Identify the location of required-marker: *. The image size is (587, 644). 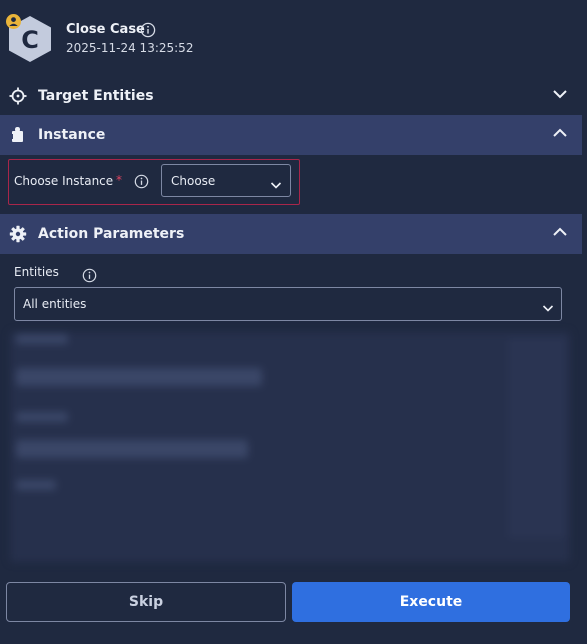
(119, 180).